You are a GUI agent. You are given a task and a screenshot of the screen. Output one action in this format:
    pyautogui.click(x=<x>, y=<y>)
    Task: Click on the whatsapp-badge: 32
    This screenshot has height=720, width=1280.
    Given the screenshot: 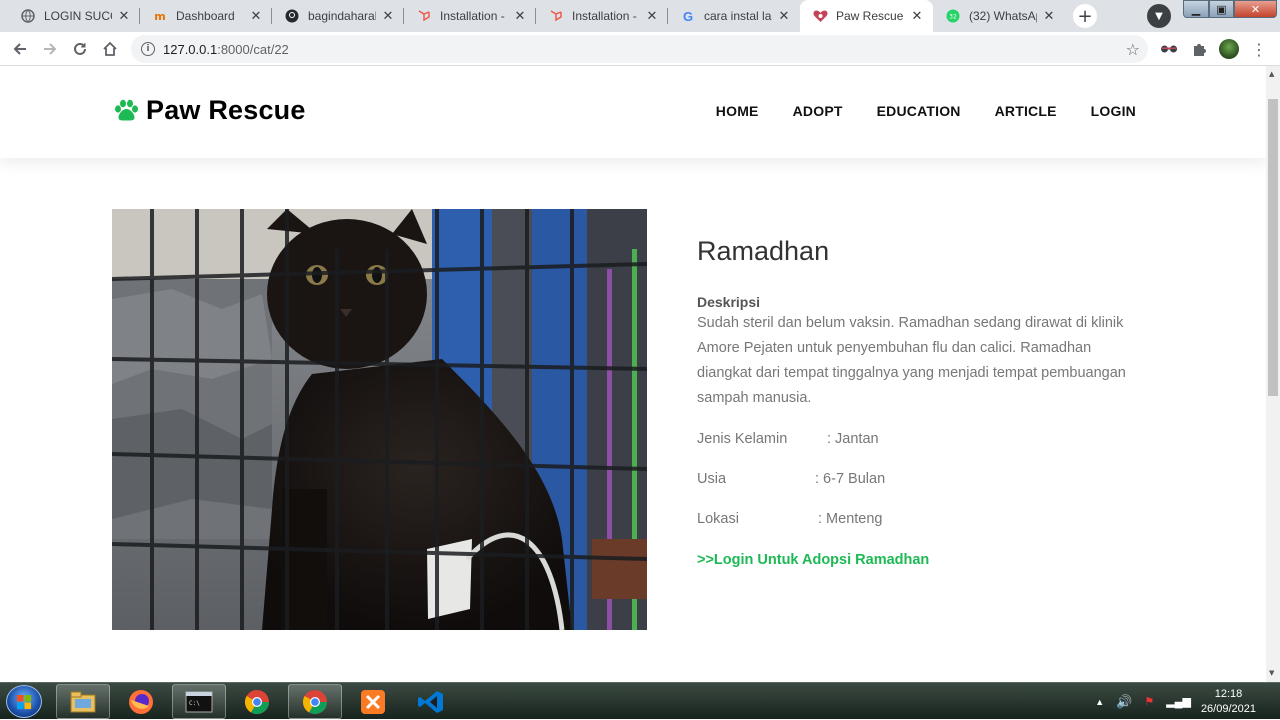 What is the action you would take?
    pyautogui.click(x=953, y=17)
    